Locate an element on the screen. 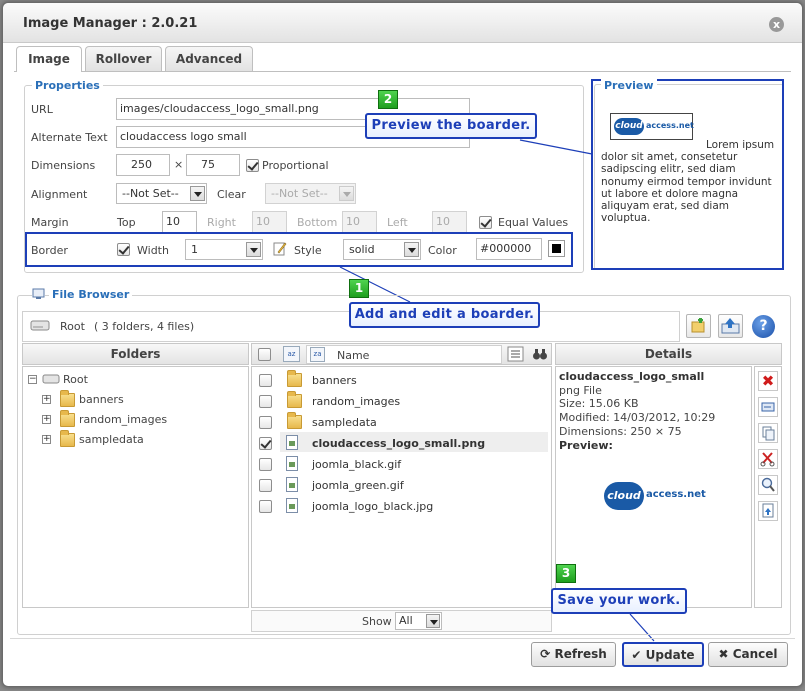  update-button: ✔ Update is located at coordinates (663, 654).